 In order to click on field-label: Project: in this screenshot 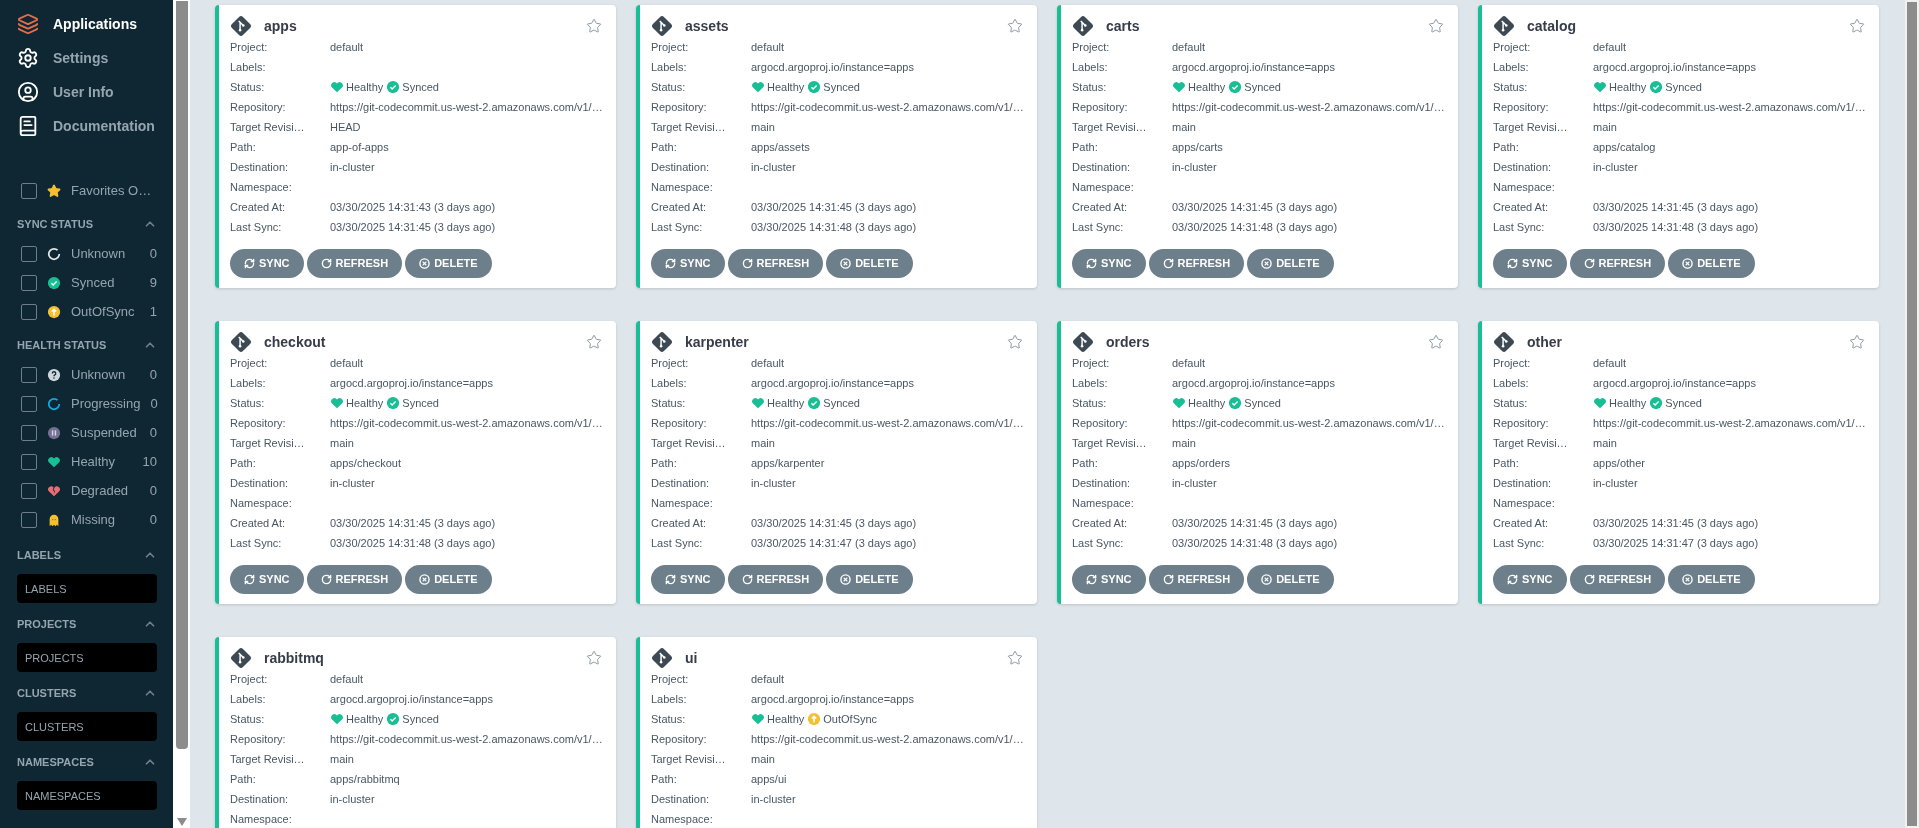, I will do `click(1091, 47)`.